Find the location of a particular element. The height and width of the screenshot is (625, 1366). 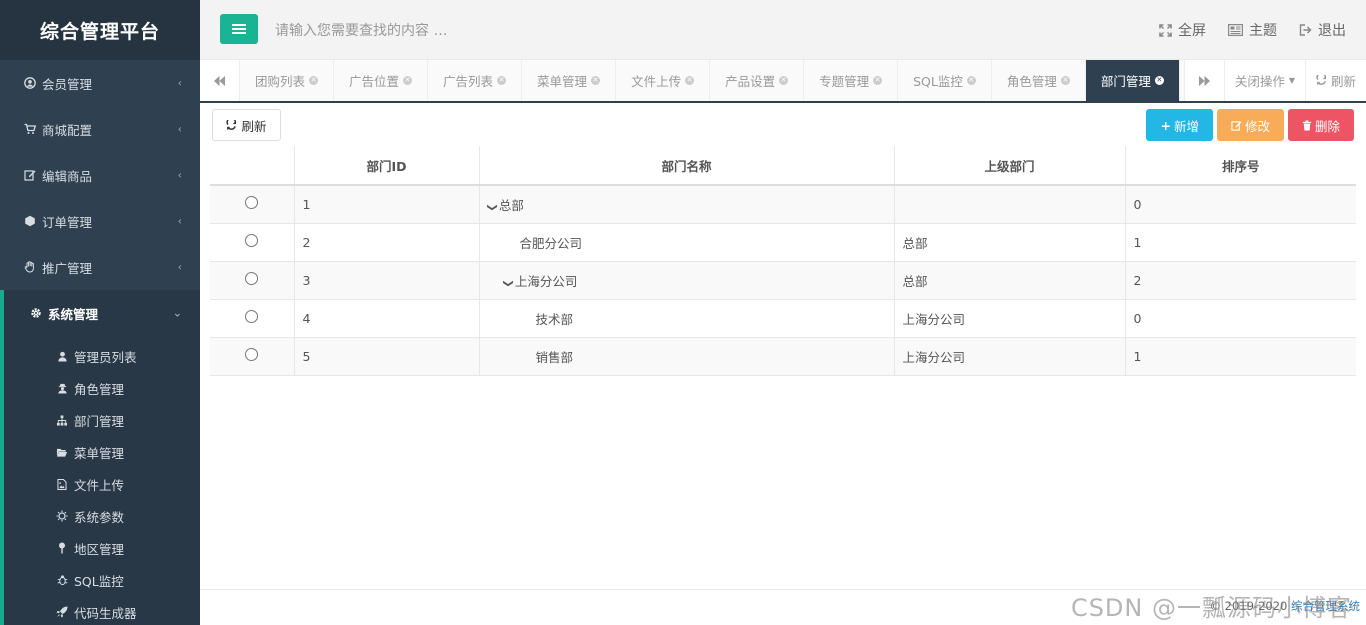

edit-label: 修改 is located at coordinates (1257, 126).